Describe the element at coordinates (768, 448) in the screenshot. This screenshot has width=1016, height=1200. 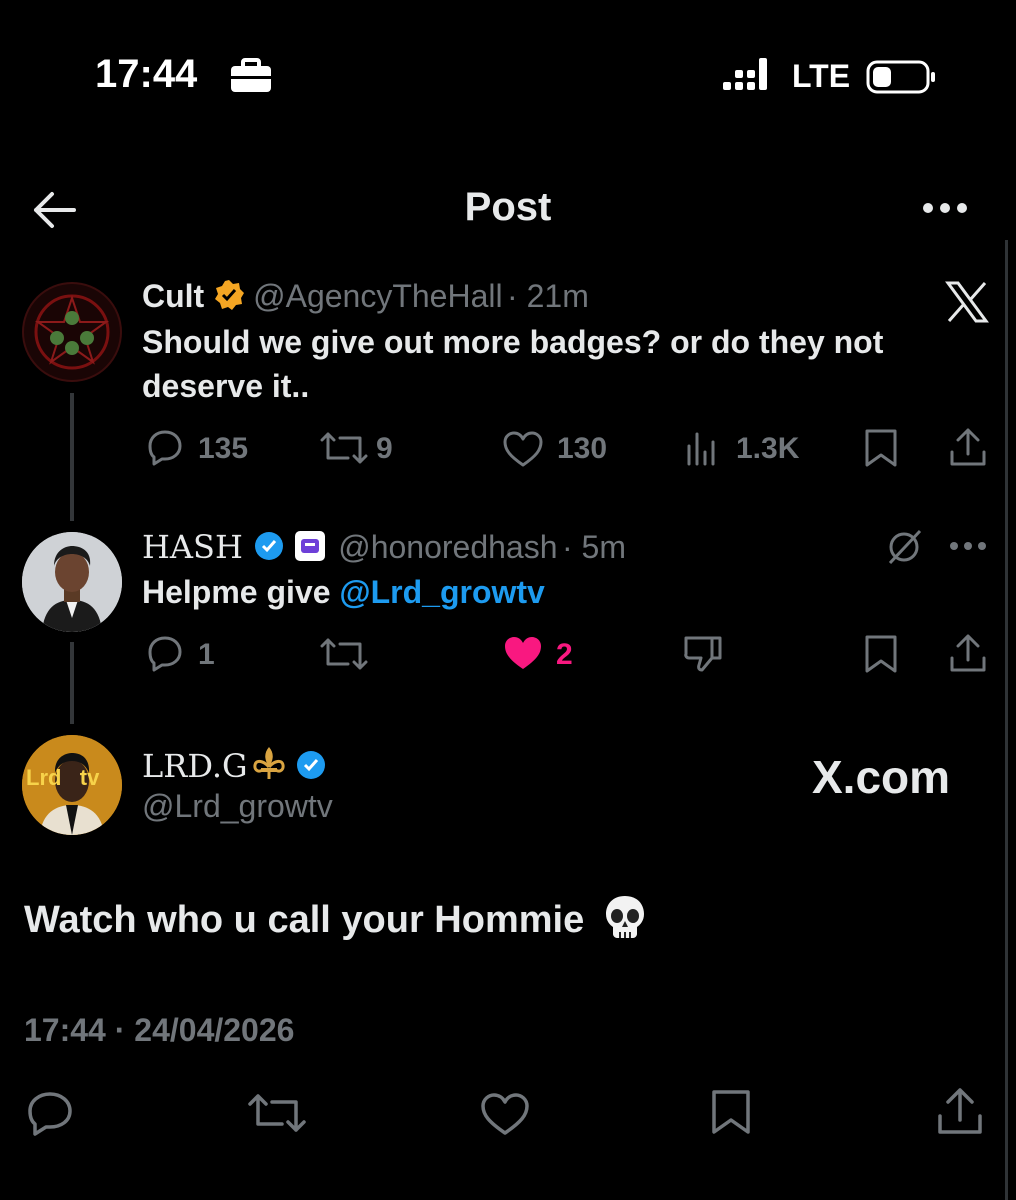
I see `view-count: 1.3K` at that location.